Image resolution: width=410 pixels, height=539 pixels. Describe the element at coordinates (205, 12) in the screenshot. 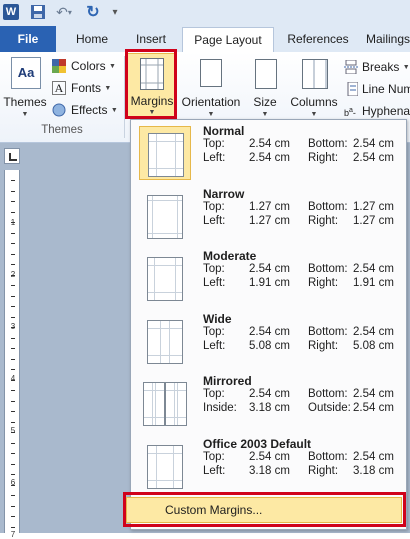

I see `quick-access-toolbar: W ↶ ▾ ↻ ▾` at that location.